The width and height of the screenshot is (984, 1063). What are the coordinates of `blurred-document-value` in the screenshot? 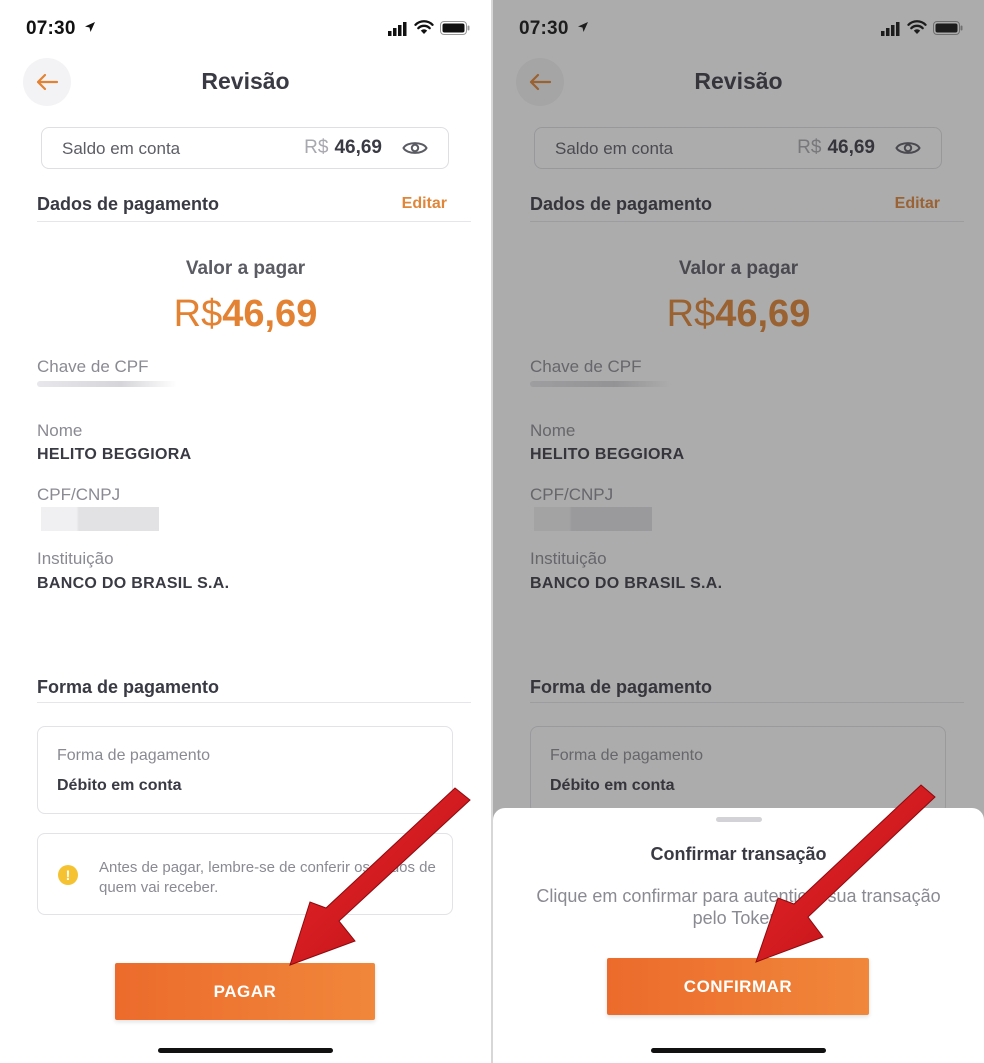 It's located at (100, 519).